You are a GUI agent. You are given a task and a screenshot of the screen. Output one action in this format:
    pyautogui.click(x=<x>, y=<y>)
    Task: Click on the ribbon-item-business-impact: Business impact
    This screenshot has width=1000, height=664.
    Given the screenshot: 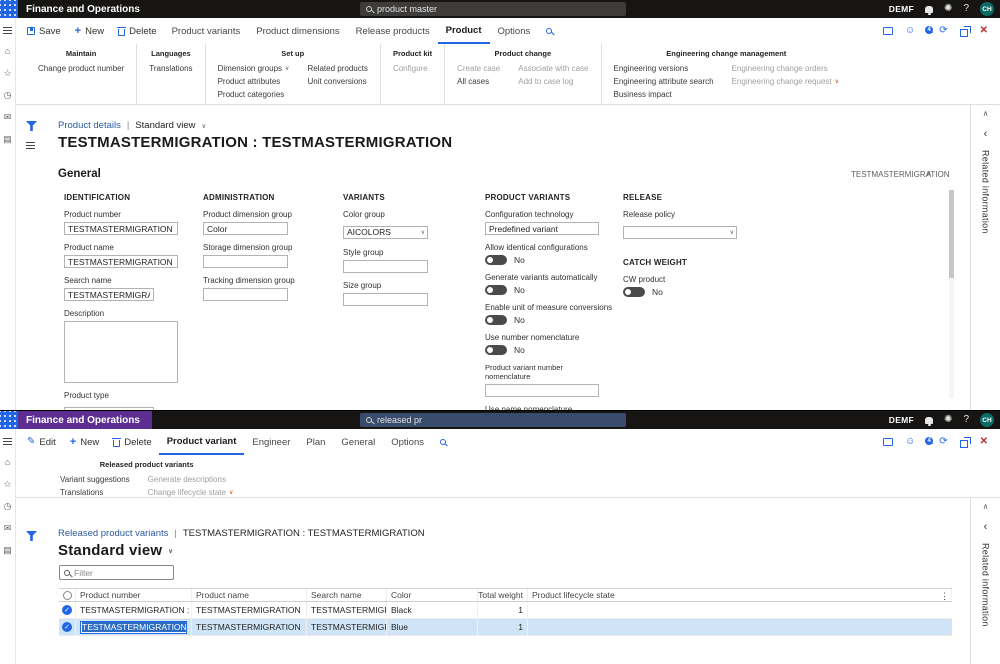 What is the action you would take?
    pyautogui.click(x=664, y=94)
    